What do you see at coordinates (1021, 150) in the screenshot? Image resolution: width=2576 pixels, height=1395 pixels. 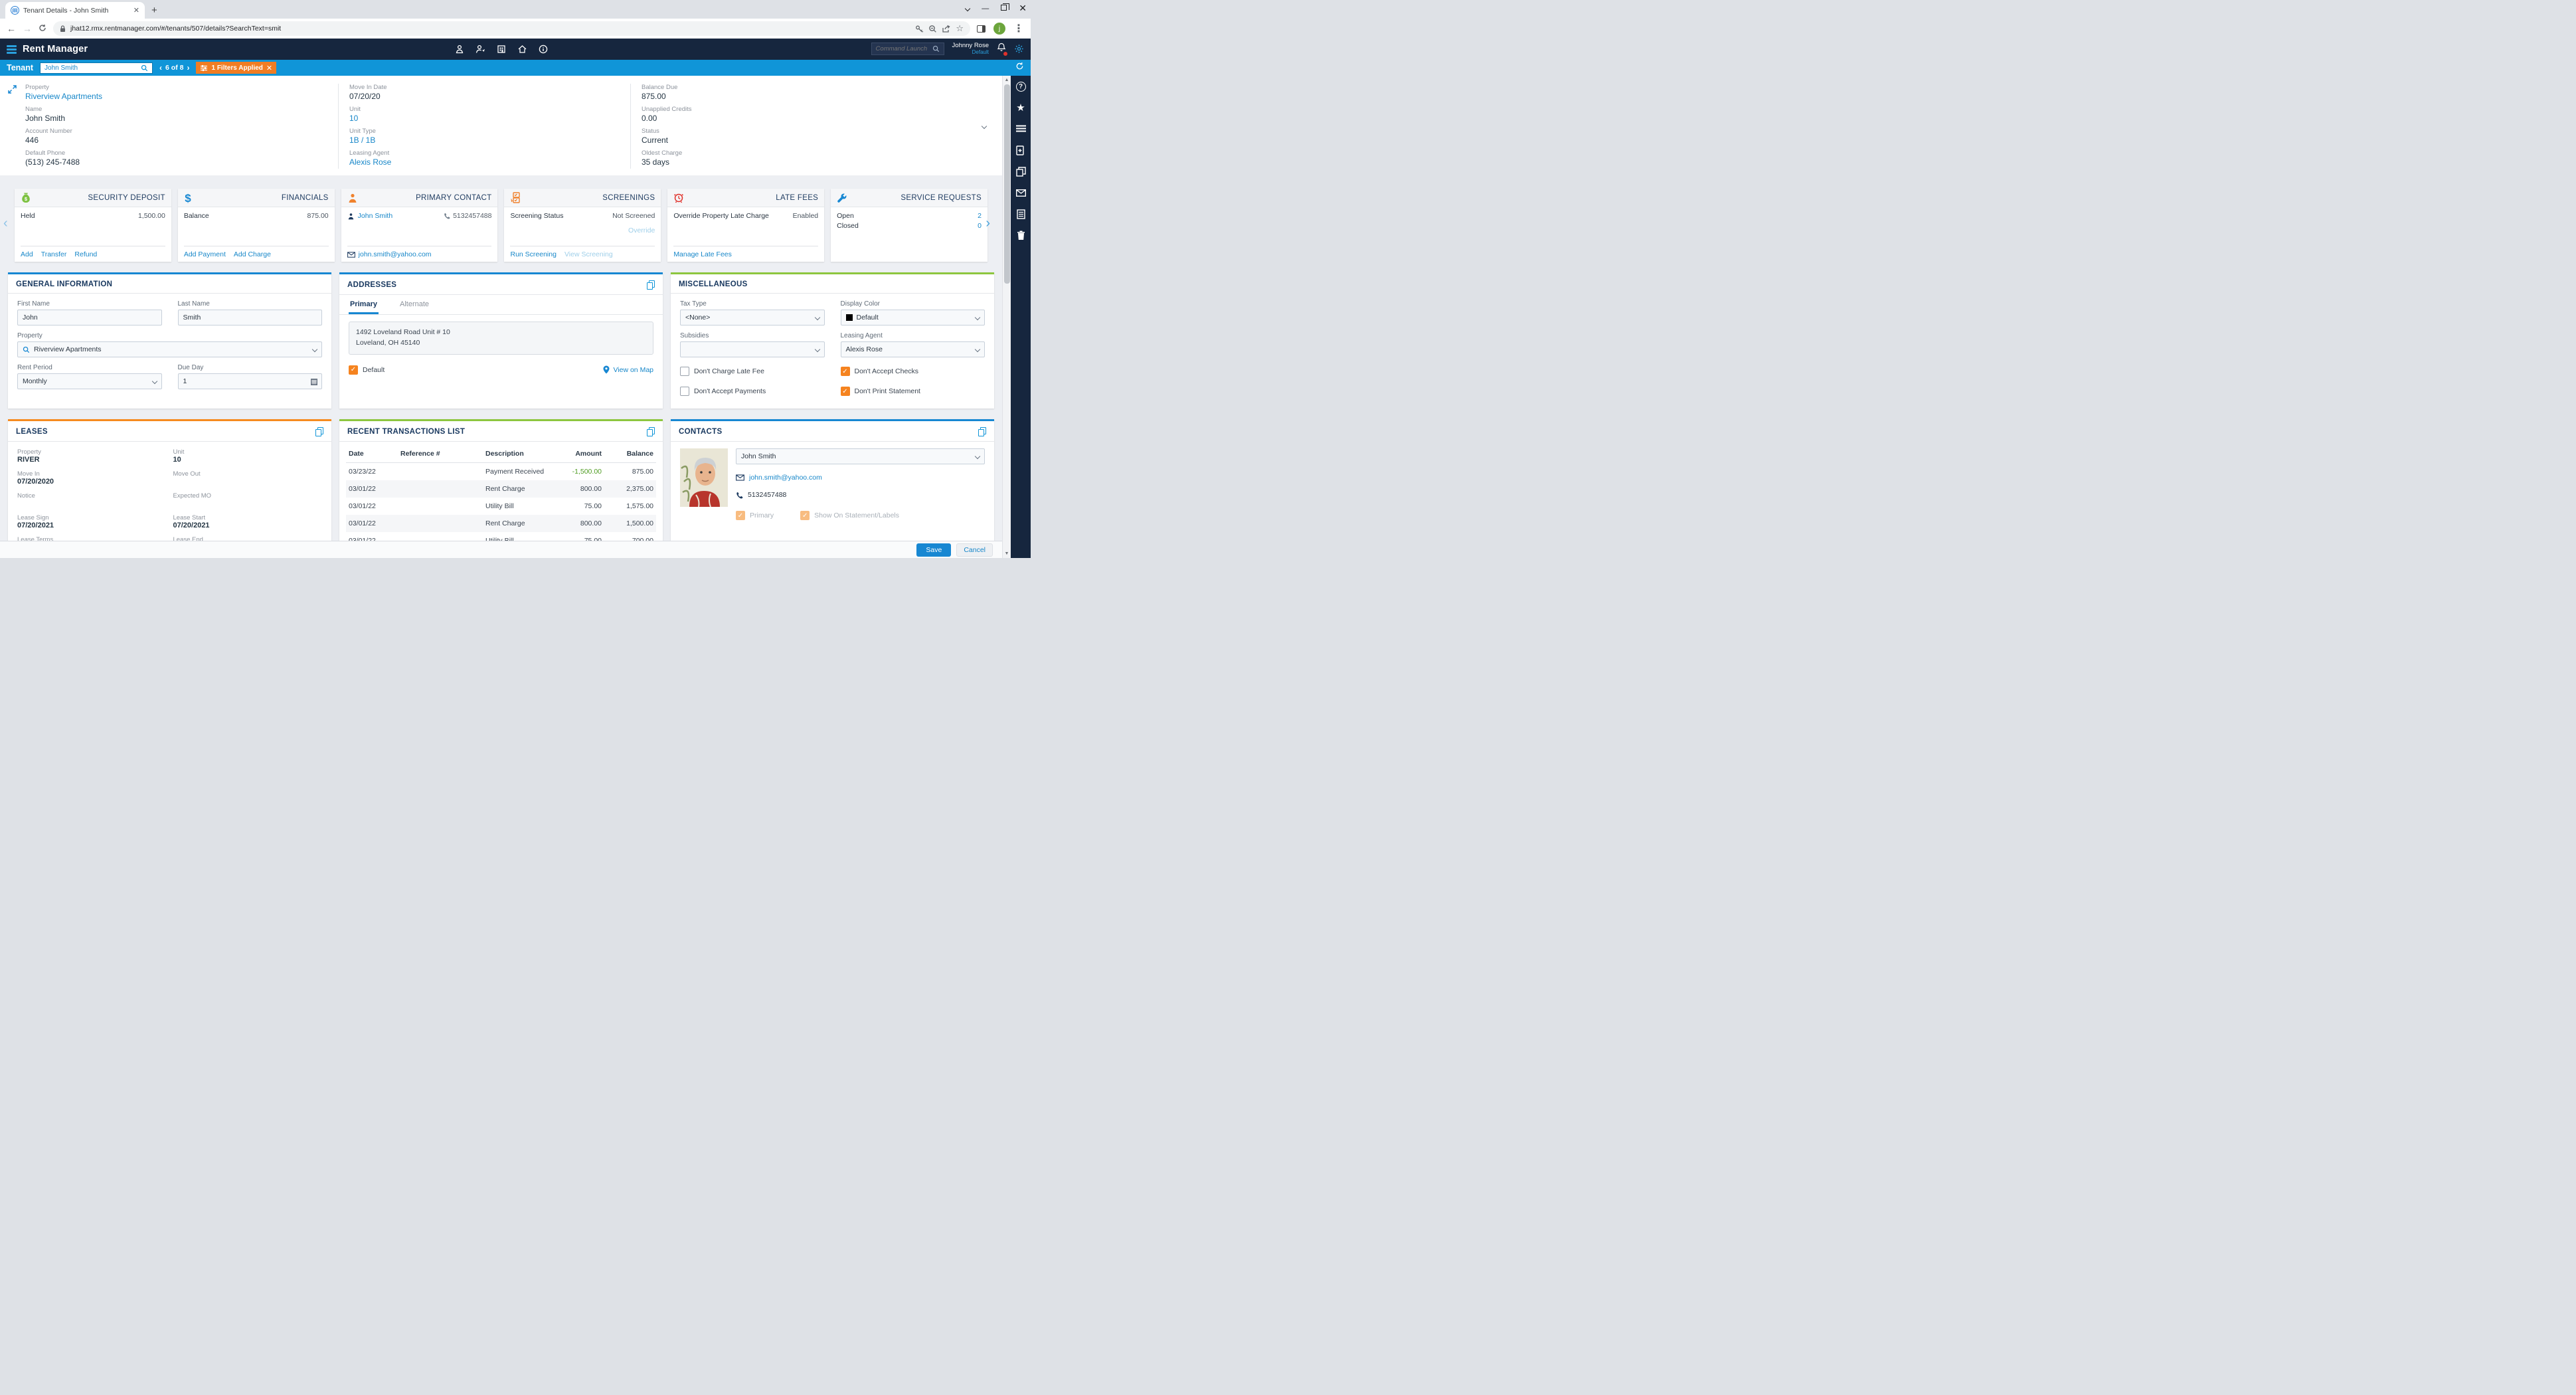 I see `add-document-icon` at bounding box center [1021, 150].